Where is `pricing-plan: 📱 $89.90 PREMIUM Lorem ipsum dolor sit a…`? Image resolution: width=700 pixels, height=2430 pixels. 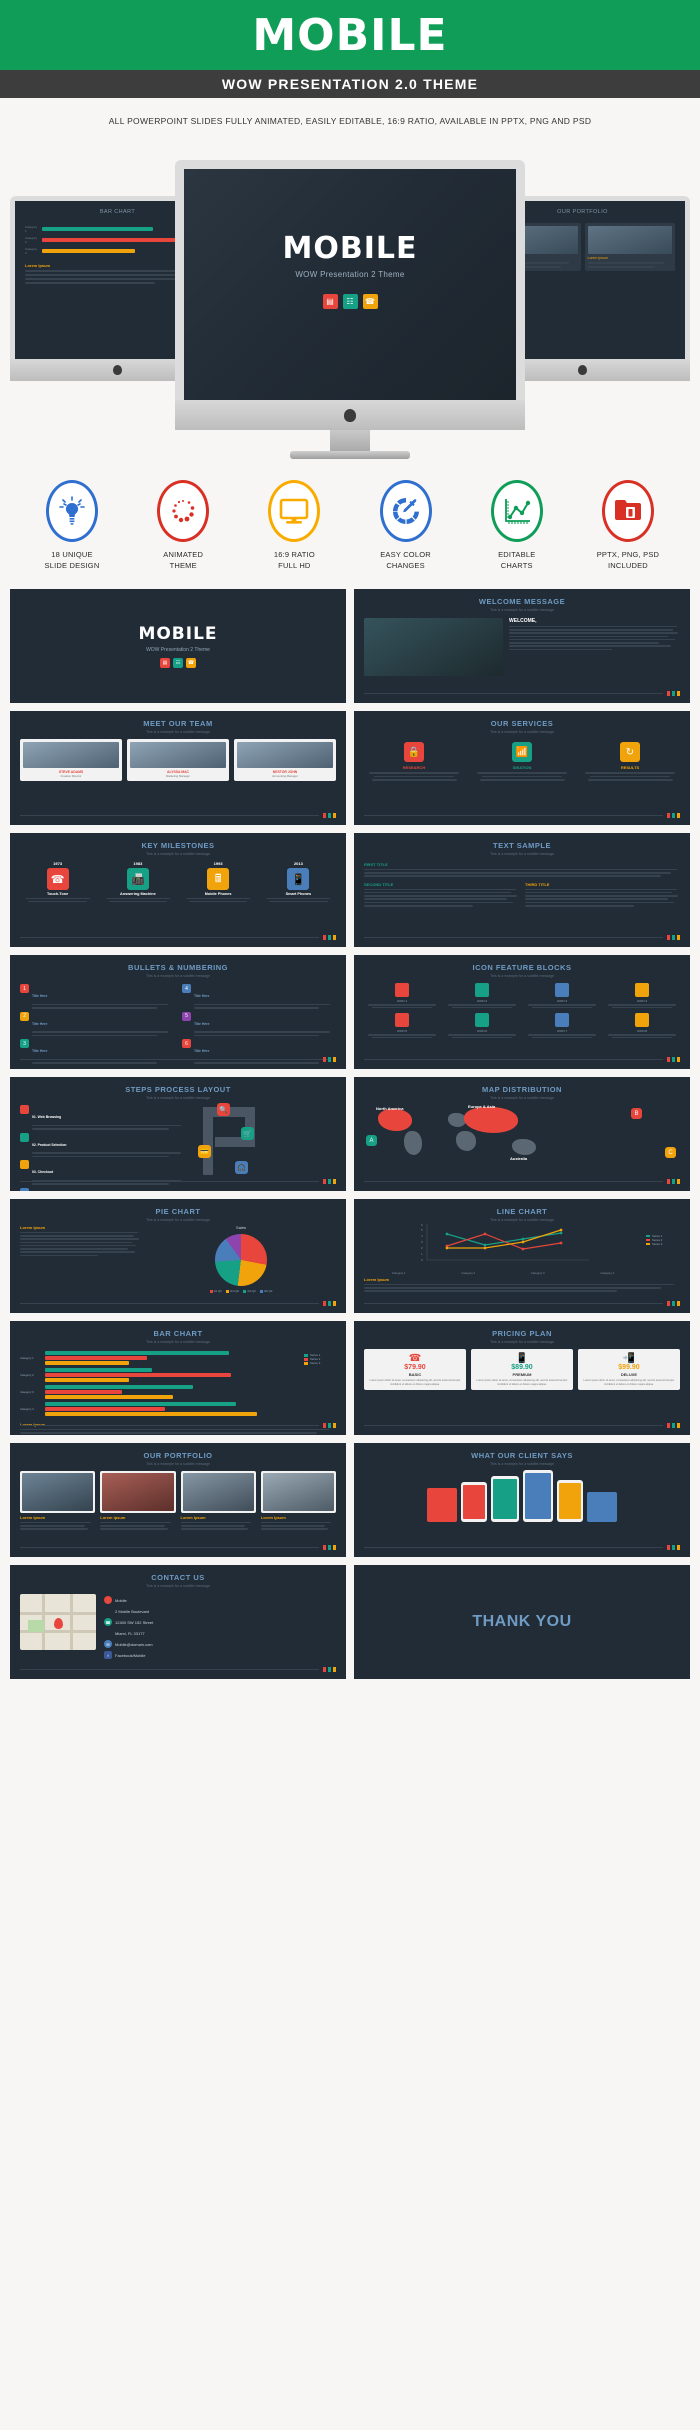 pricing-plan: 📱 $89.90 PREMIUM Lorem ipsum dolor sit a… is located at coordinates (522, 1370).